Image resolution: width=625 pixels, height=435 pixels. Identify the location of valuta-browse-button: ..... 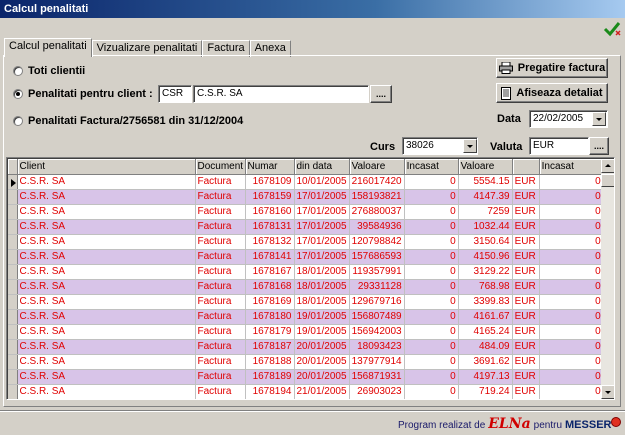
(599, 146).